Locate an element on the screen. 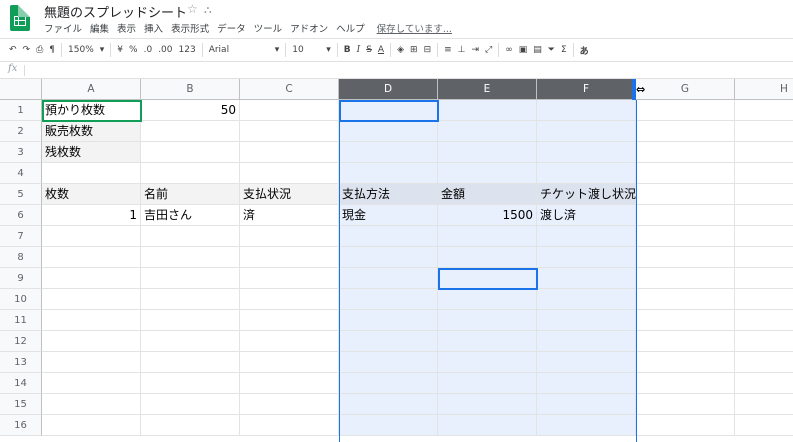 This screenshot has width=793, height=442. cell-g1 is located at coordinates (685, 110).